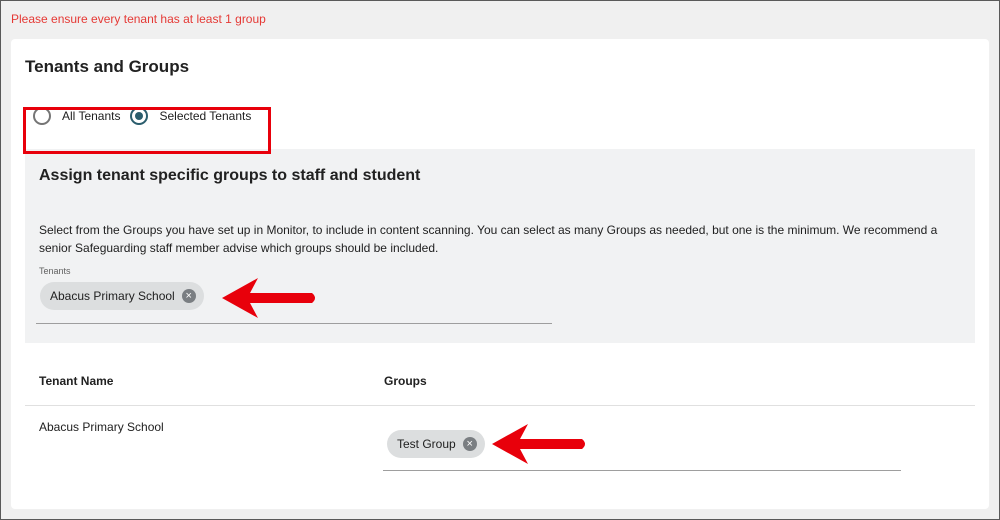 This screenshot has width=1000, height=520. I want to click on radio-checked-icon, so click(139, 116).